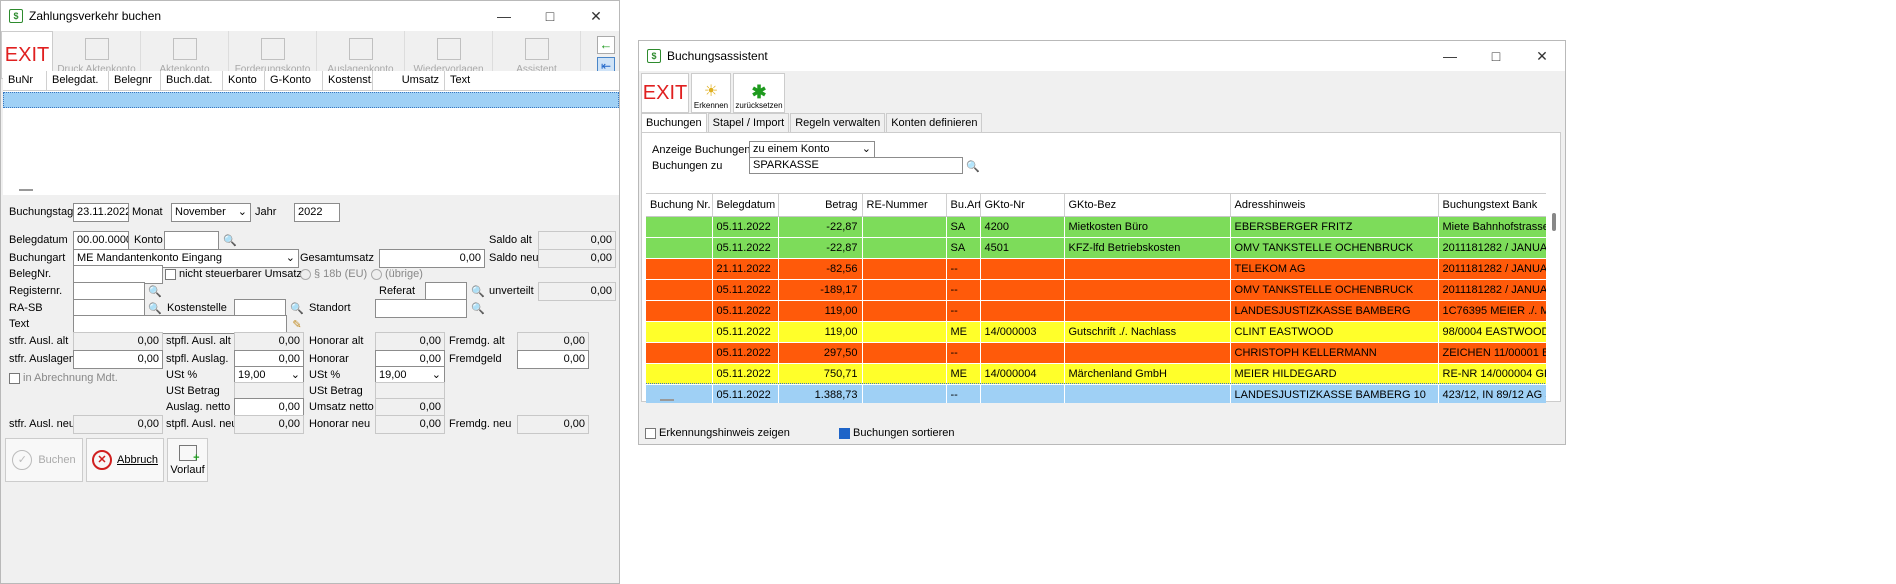 The height and width of the screenshot is (584, 1896). Describe the element at coordinates (812, 149) in the screenshot. I see `anzeige-select: zu einem Konto ⌄` at that location.